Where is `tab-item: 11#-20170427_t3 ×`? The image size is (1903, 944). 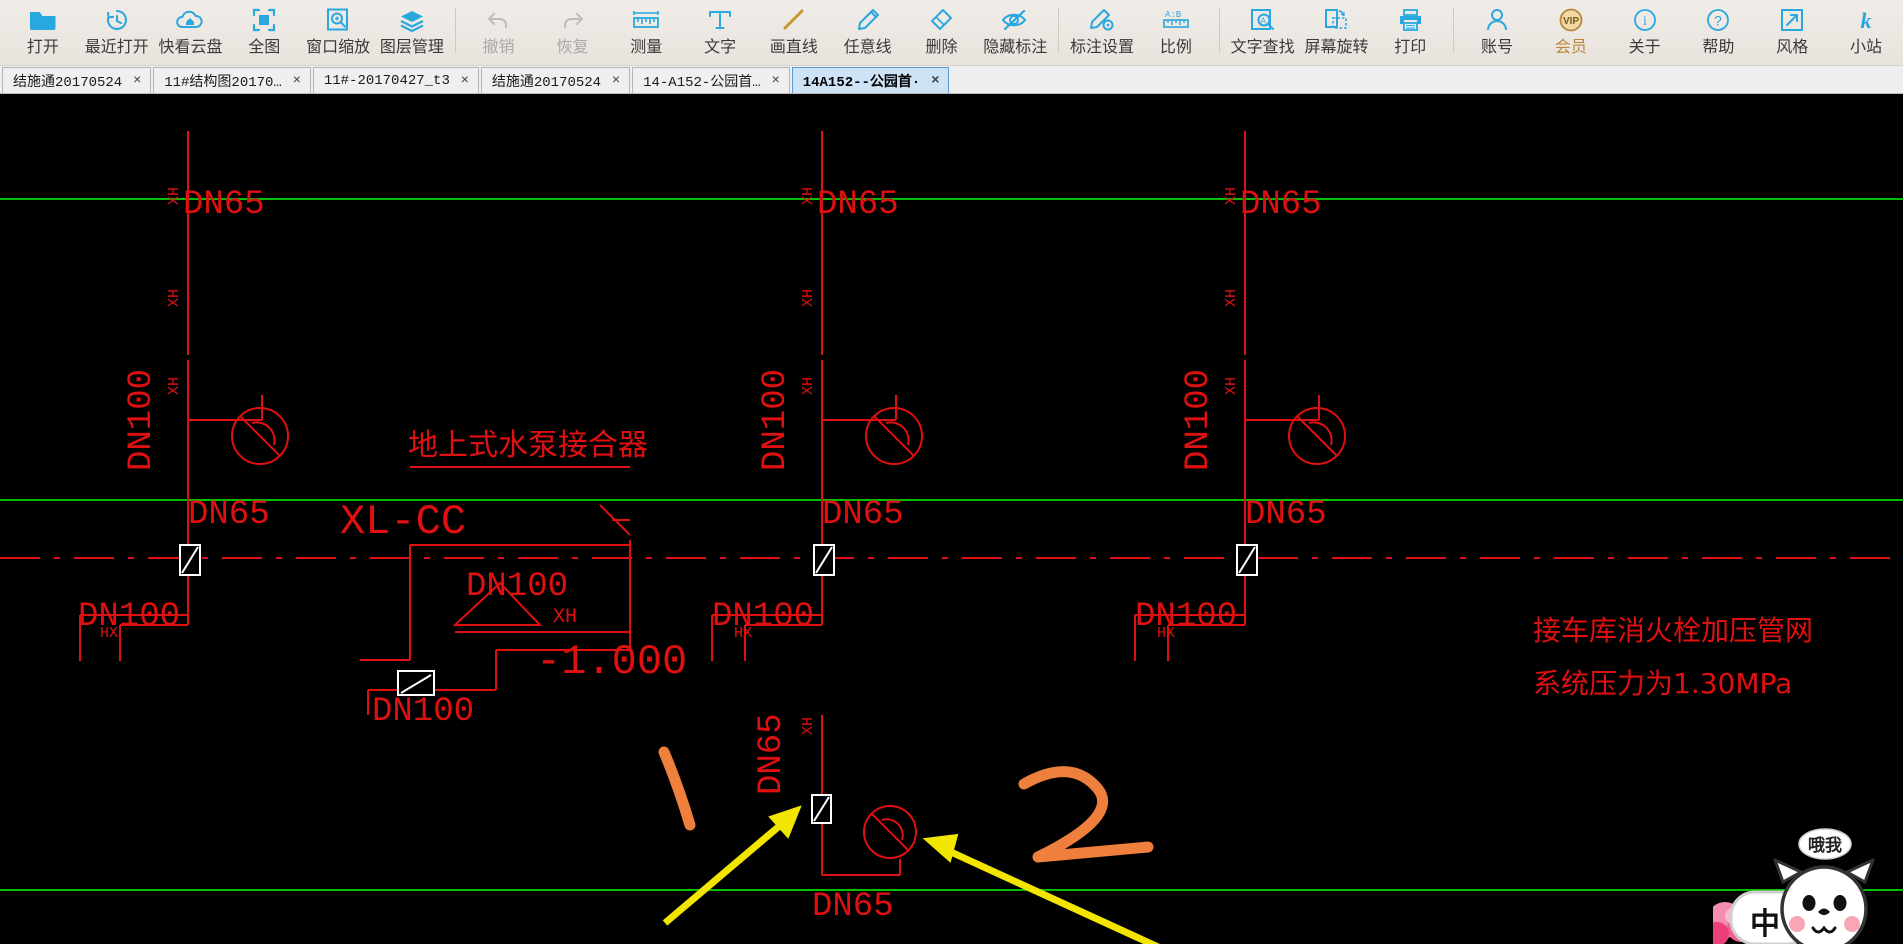
tab-item: 11#-20170427_t3 × is located at coordinates (395, 80).